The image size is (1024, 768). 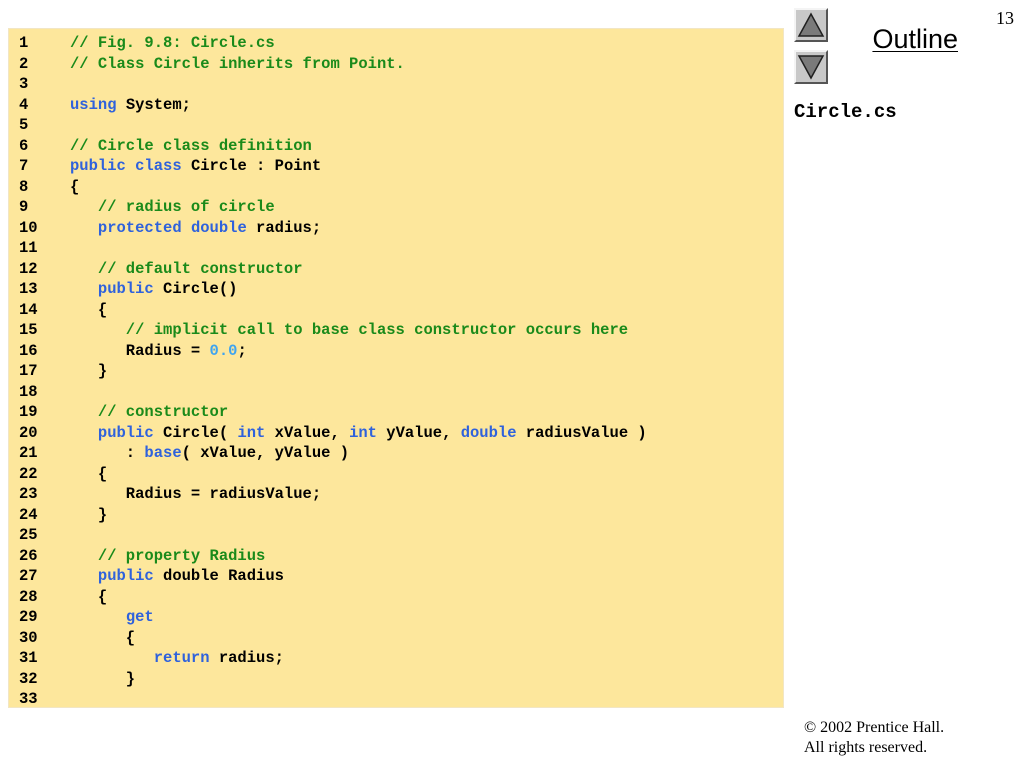 I want to click on line-number: 31, so click(x=28, y=658).